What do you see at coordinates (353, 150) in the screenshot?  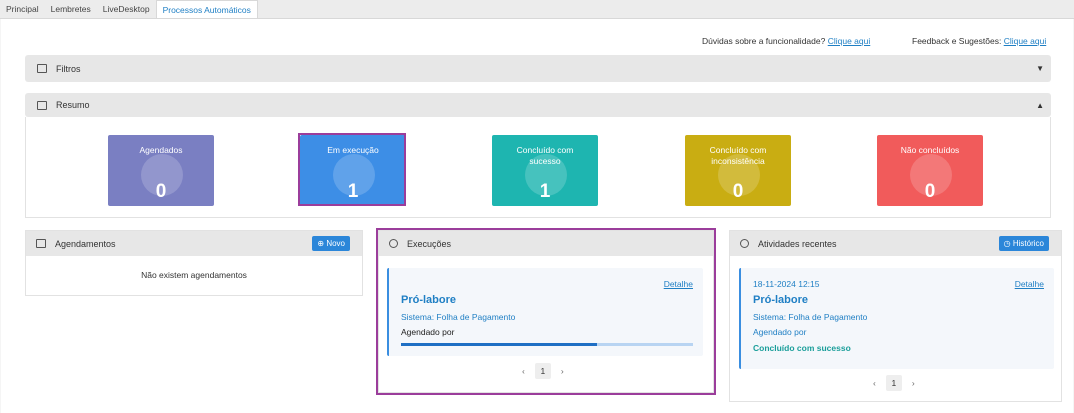 I see `stat-label: Em execução` at bounding box center [353, 150].